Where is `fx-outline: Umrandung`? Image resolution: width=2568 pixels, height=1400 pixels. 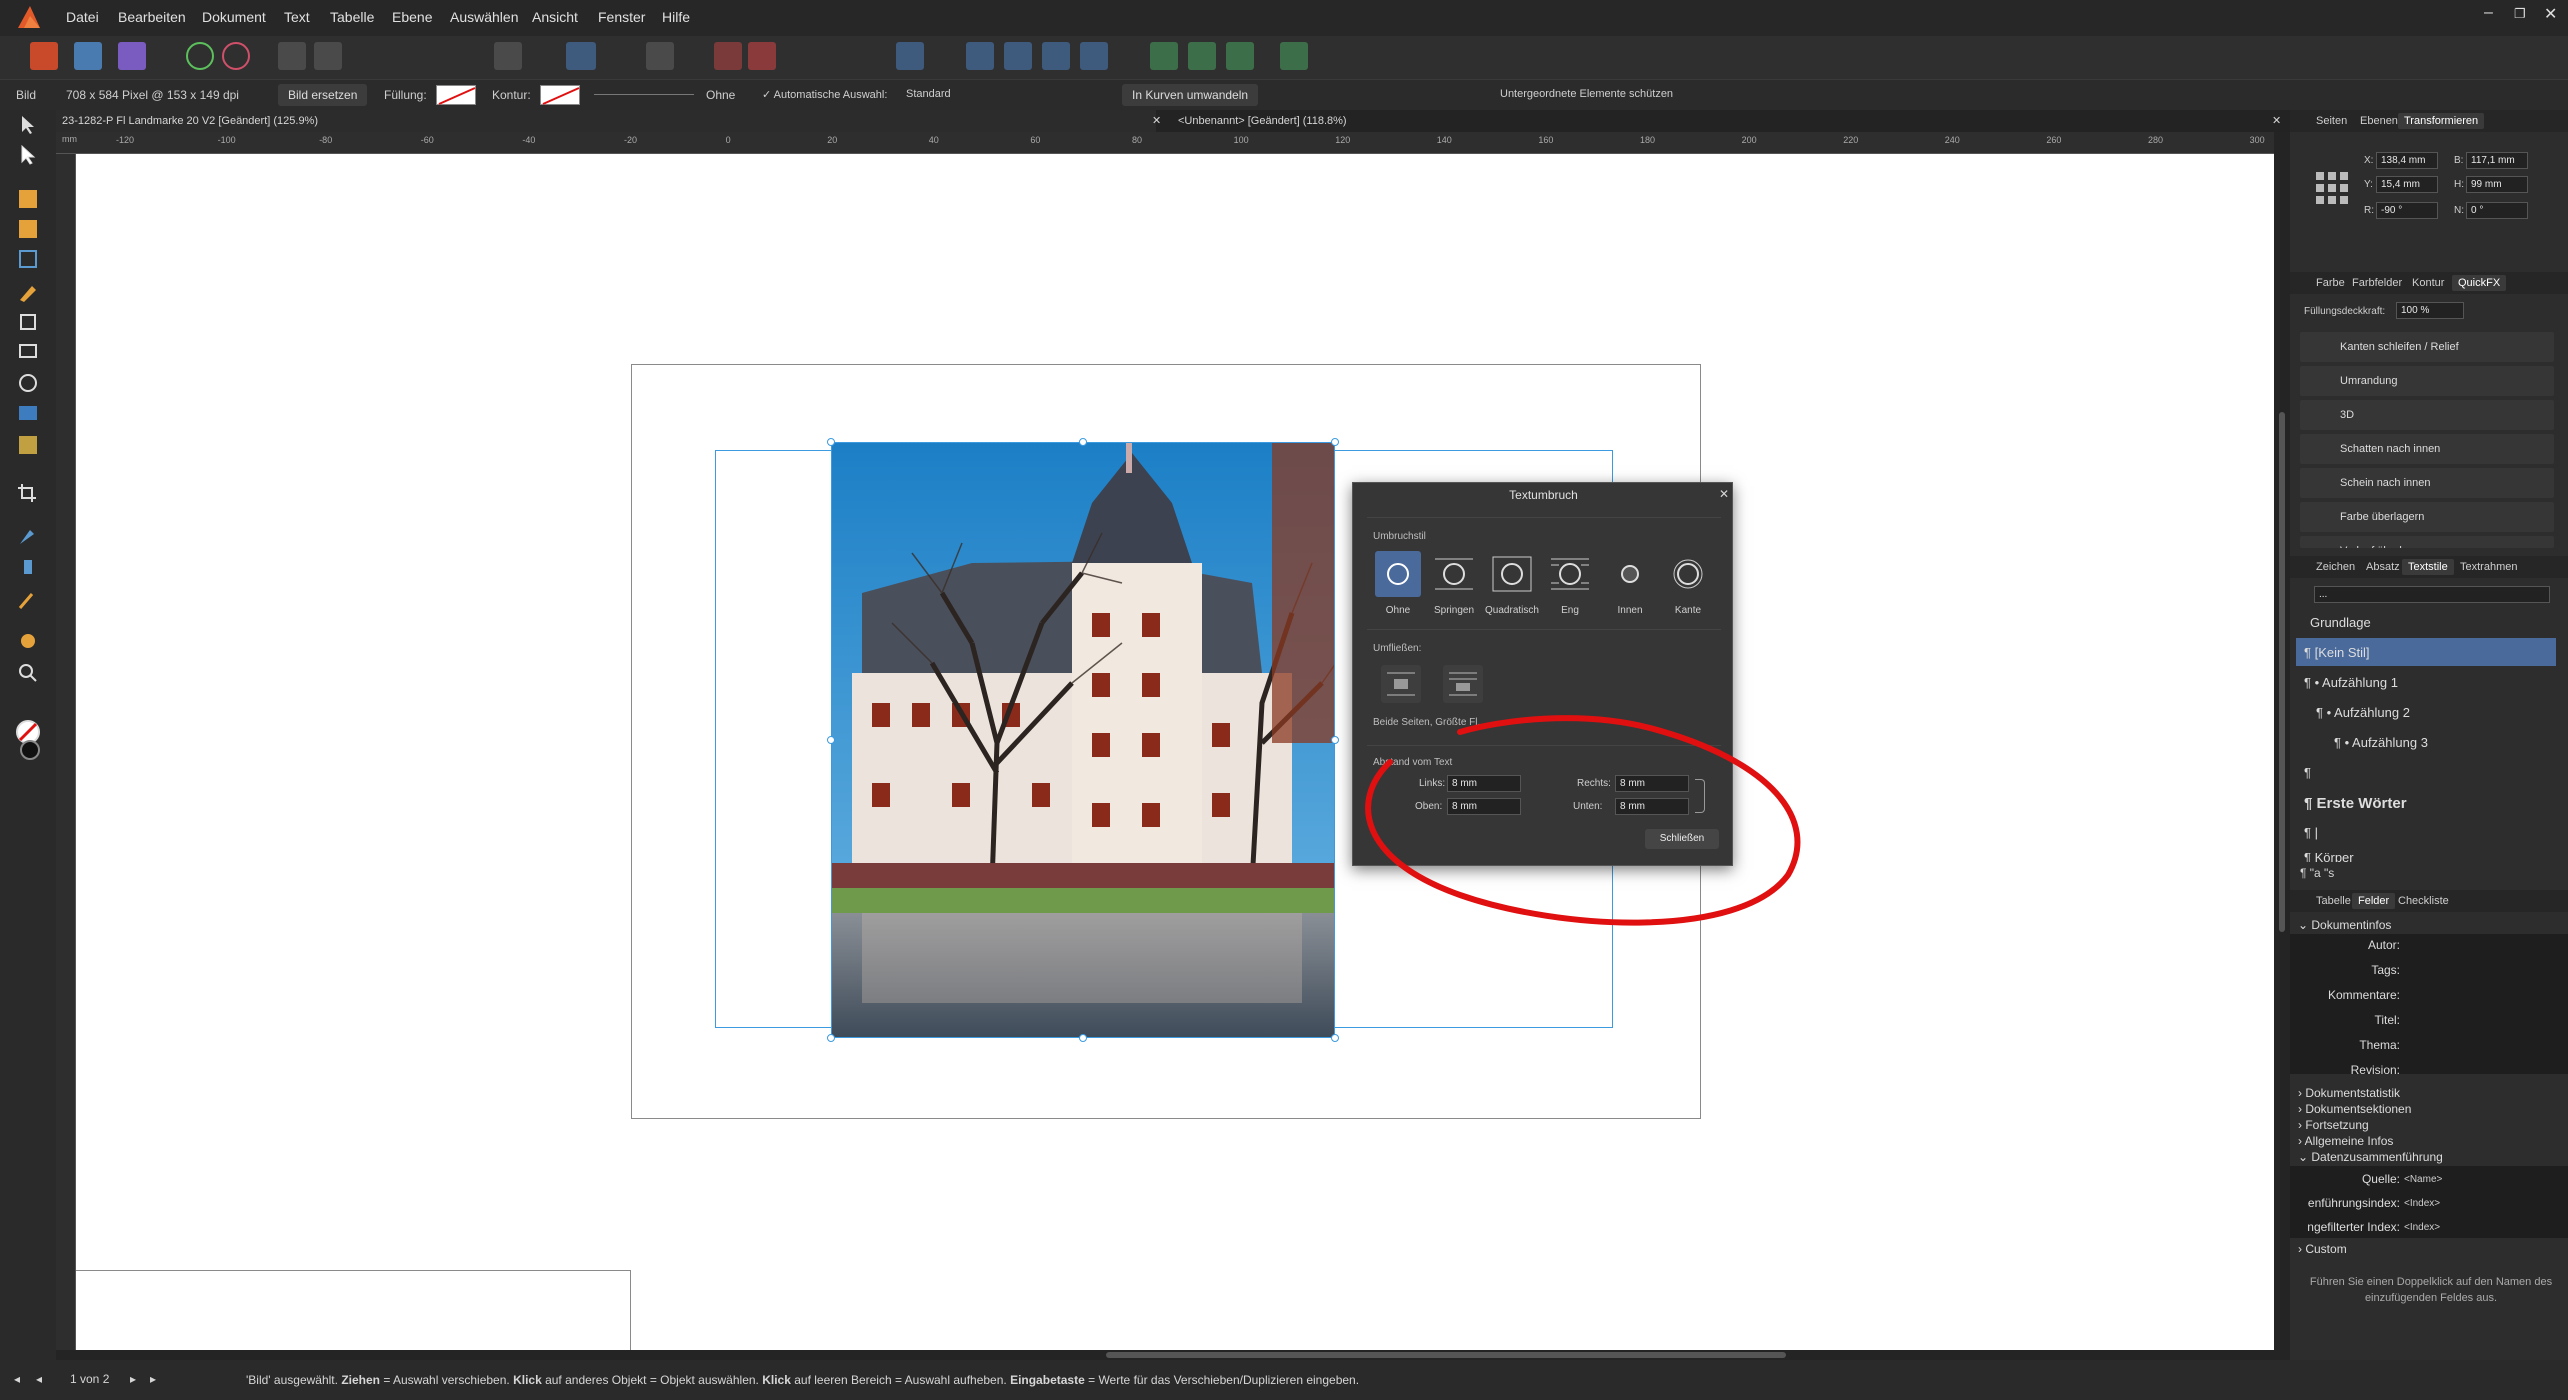
fx-outline: Umrandung is located at coordinates (2427, 381).